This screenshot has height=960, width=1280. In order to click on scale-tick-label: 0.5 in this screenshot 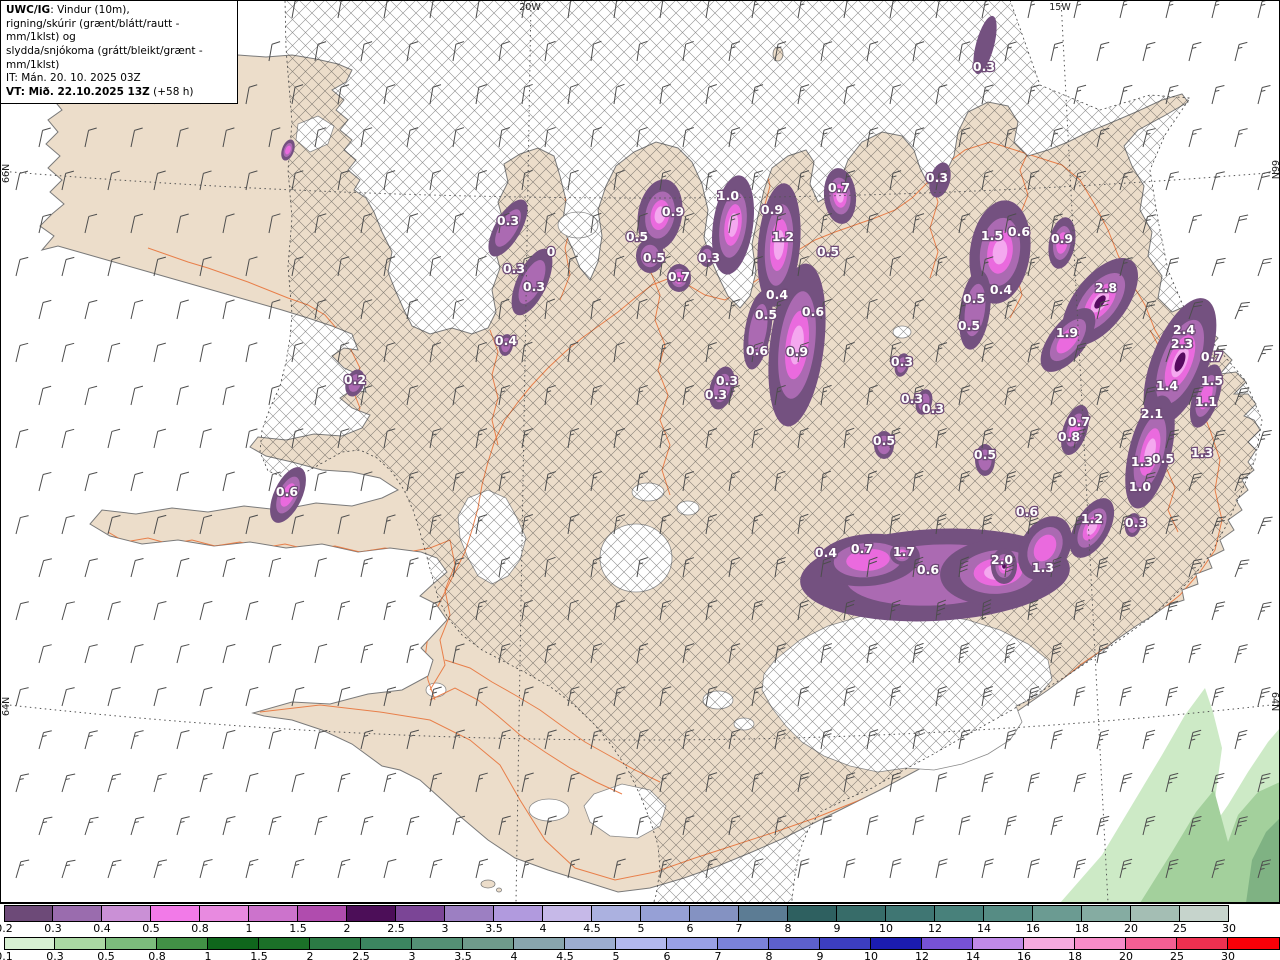, I will do `click(106, 955)`.